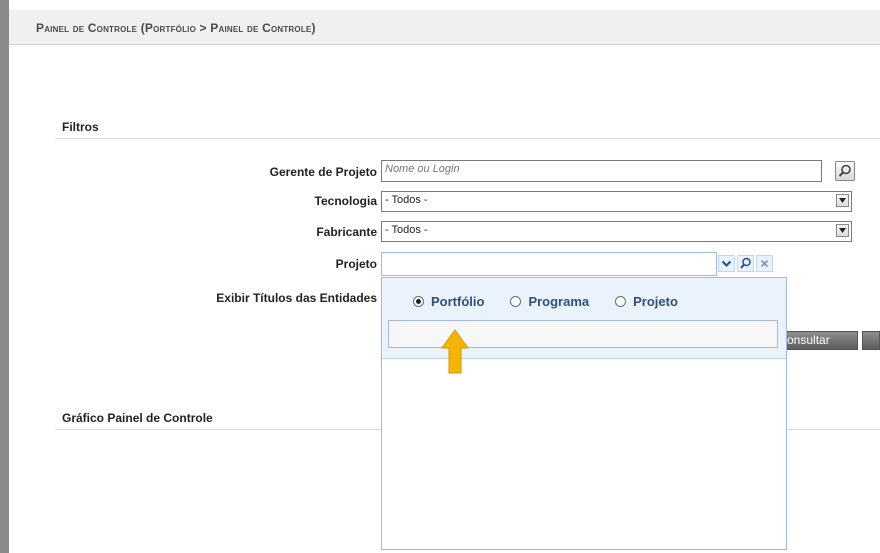 The width and height of the screenshot is (880, 553). I want to click on project-clear-button, so click(764, 263).